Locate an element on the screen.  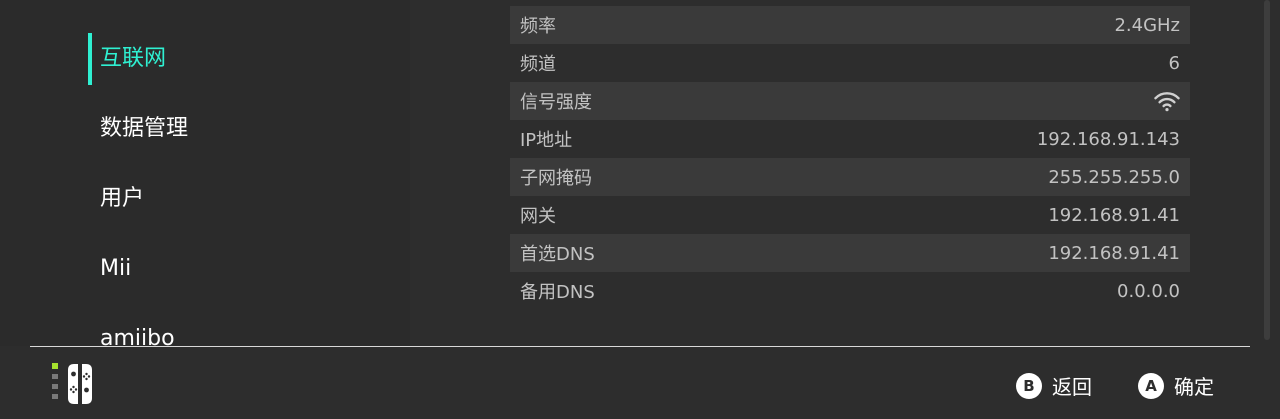
back-label: 返回 is located at coordinates (1072, 387).